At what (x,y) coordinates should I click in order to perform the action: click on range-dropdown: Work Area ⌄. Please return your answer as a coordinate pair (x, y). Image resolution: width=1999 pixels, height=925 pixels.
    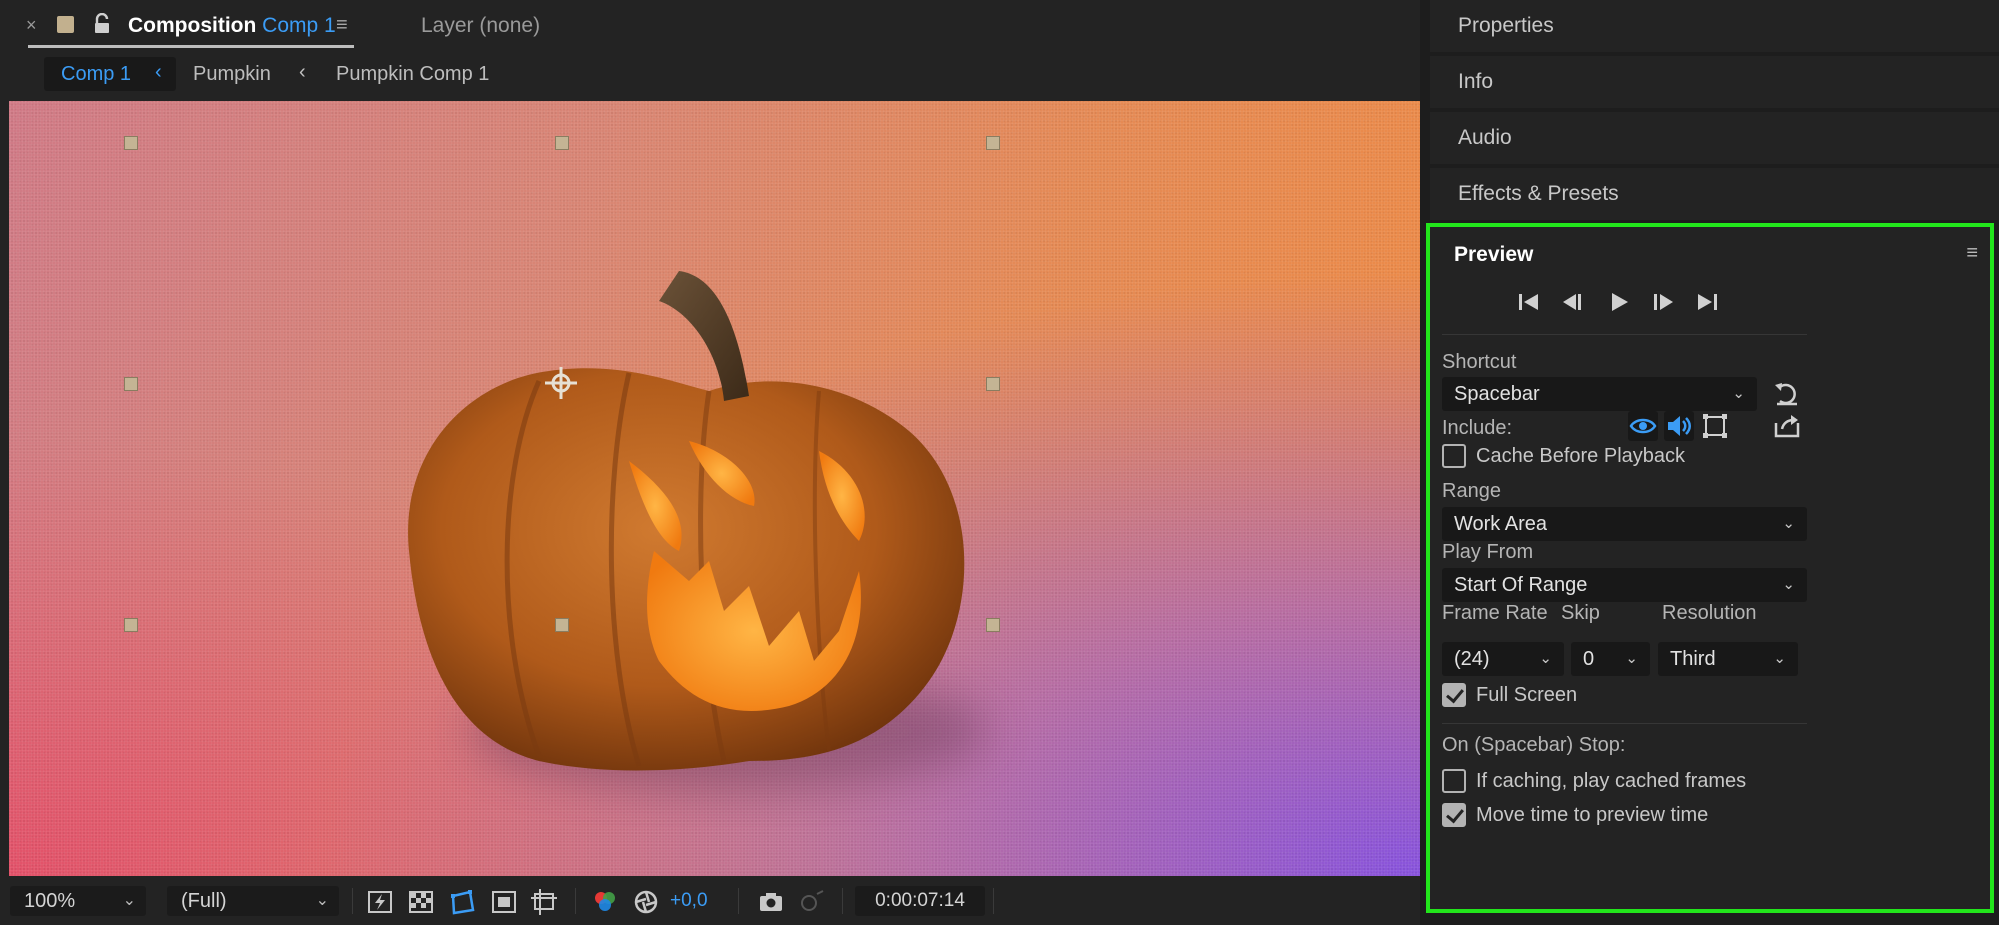
    Looking at the image, I should click on (1624, 524).